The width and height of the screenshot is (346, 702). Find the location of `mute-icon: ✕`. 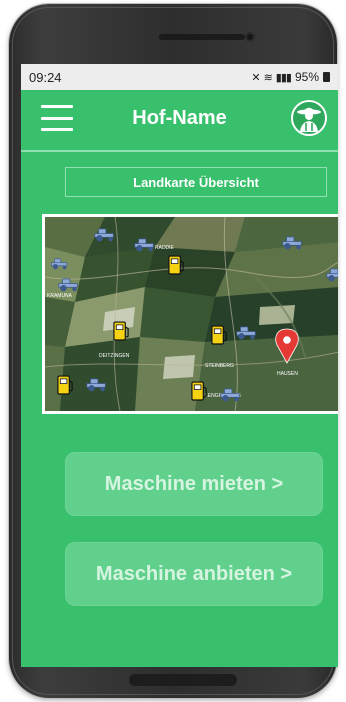

mute-icon: ✕ is located at coordinates (255, 77).